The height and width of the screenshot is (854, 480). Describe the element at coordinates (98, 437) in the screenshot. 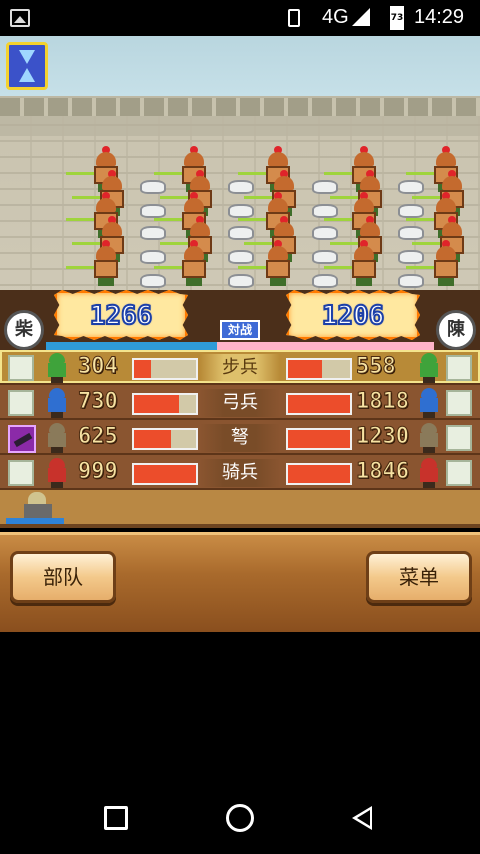

I see `left-unit-count: 625` at that location.